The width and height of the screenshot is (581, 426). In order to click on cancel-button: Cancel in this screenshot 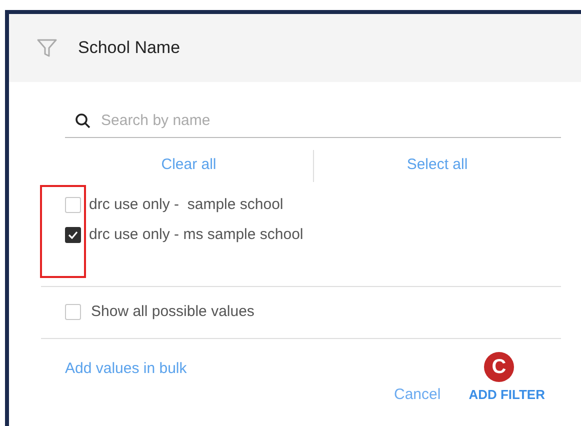, I will do `click(417, 395)`.